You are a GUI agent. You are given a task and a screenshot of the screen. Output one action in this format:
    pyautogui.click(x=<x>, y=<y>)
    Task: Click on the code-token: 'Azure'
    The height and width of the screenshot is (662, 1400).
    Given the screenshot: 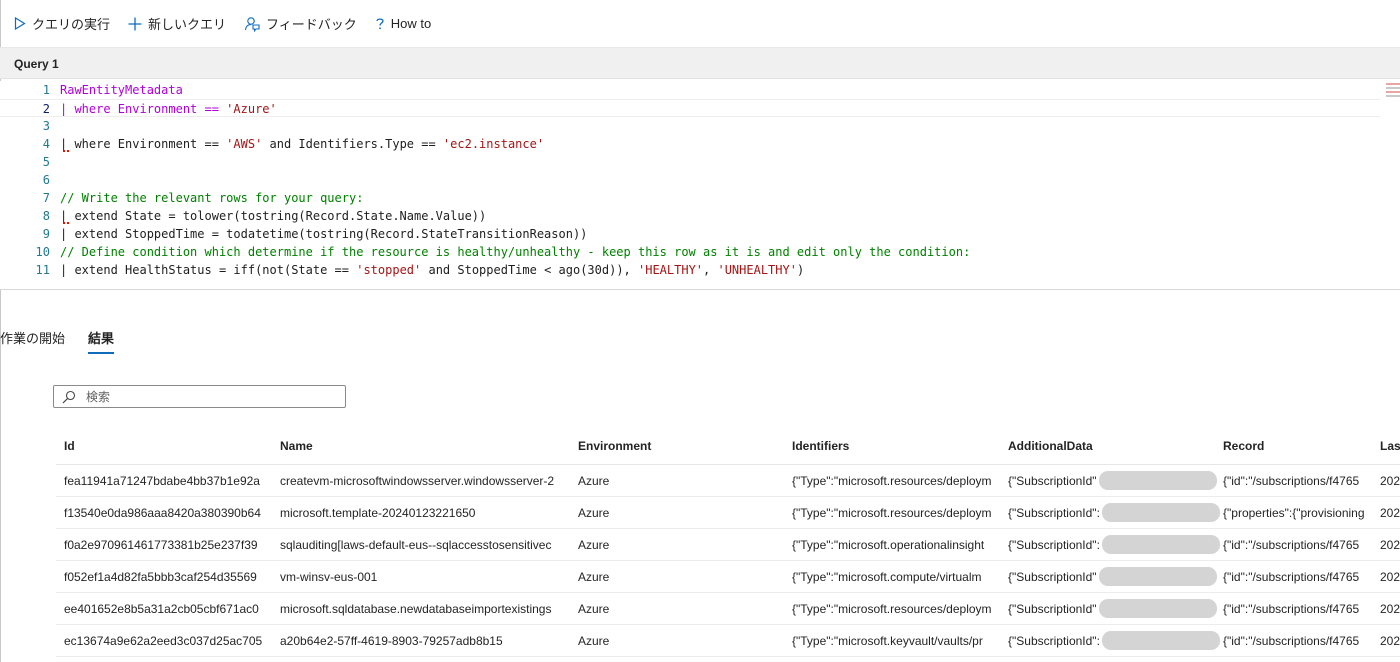 What is the action you would take?
    pyautogui.click(x=251, y=109)
    